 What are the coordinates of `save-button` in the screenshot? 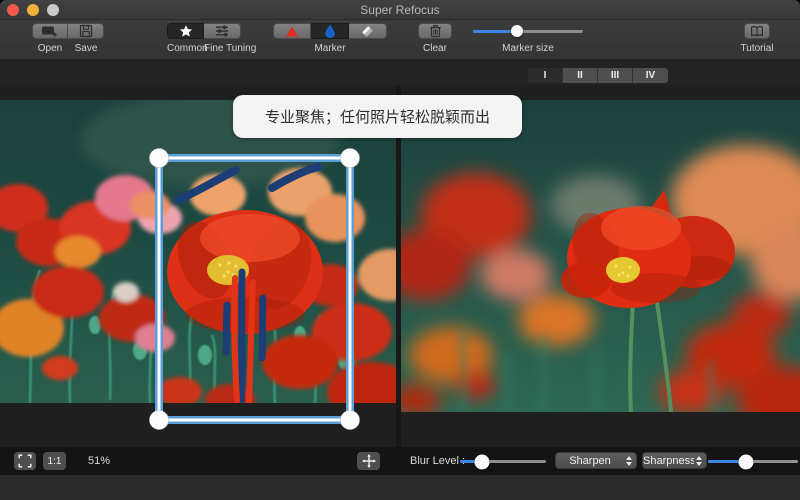 It's located at (86, 31).